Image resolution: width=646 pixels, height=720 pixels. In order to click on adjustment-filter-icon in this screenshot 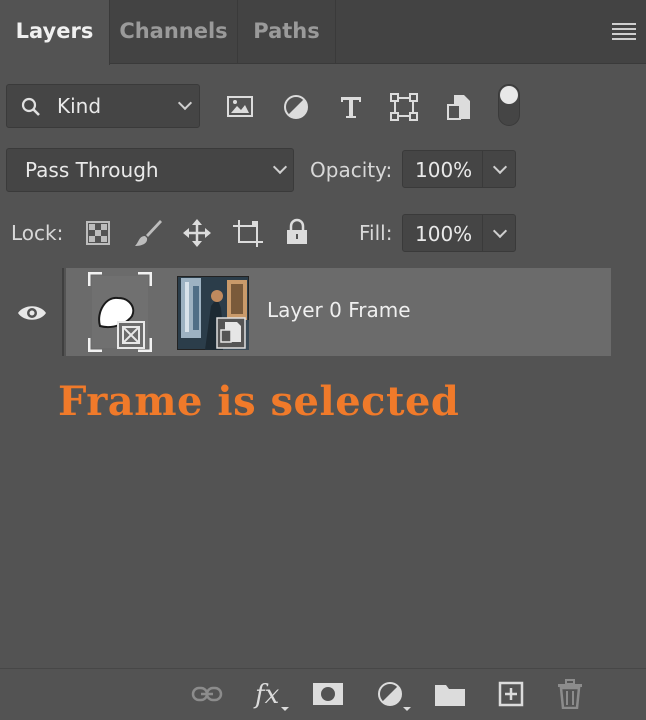, I will do `click(296, 107)`.